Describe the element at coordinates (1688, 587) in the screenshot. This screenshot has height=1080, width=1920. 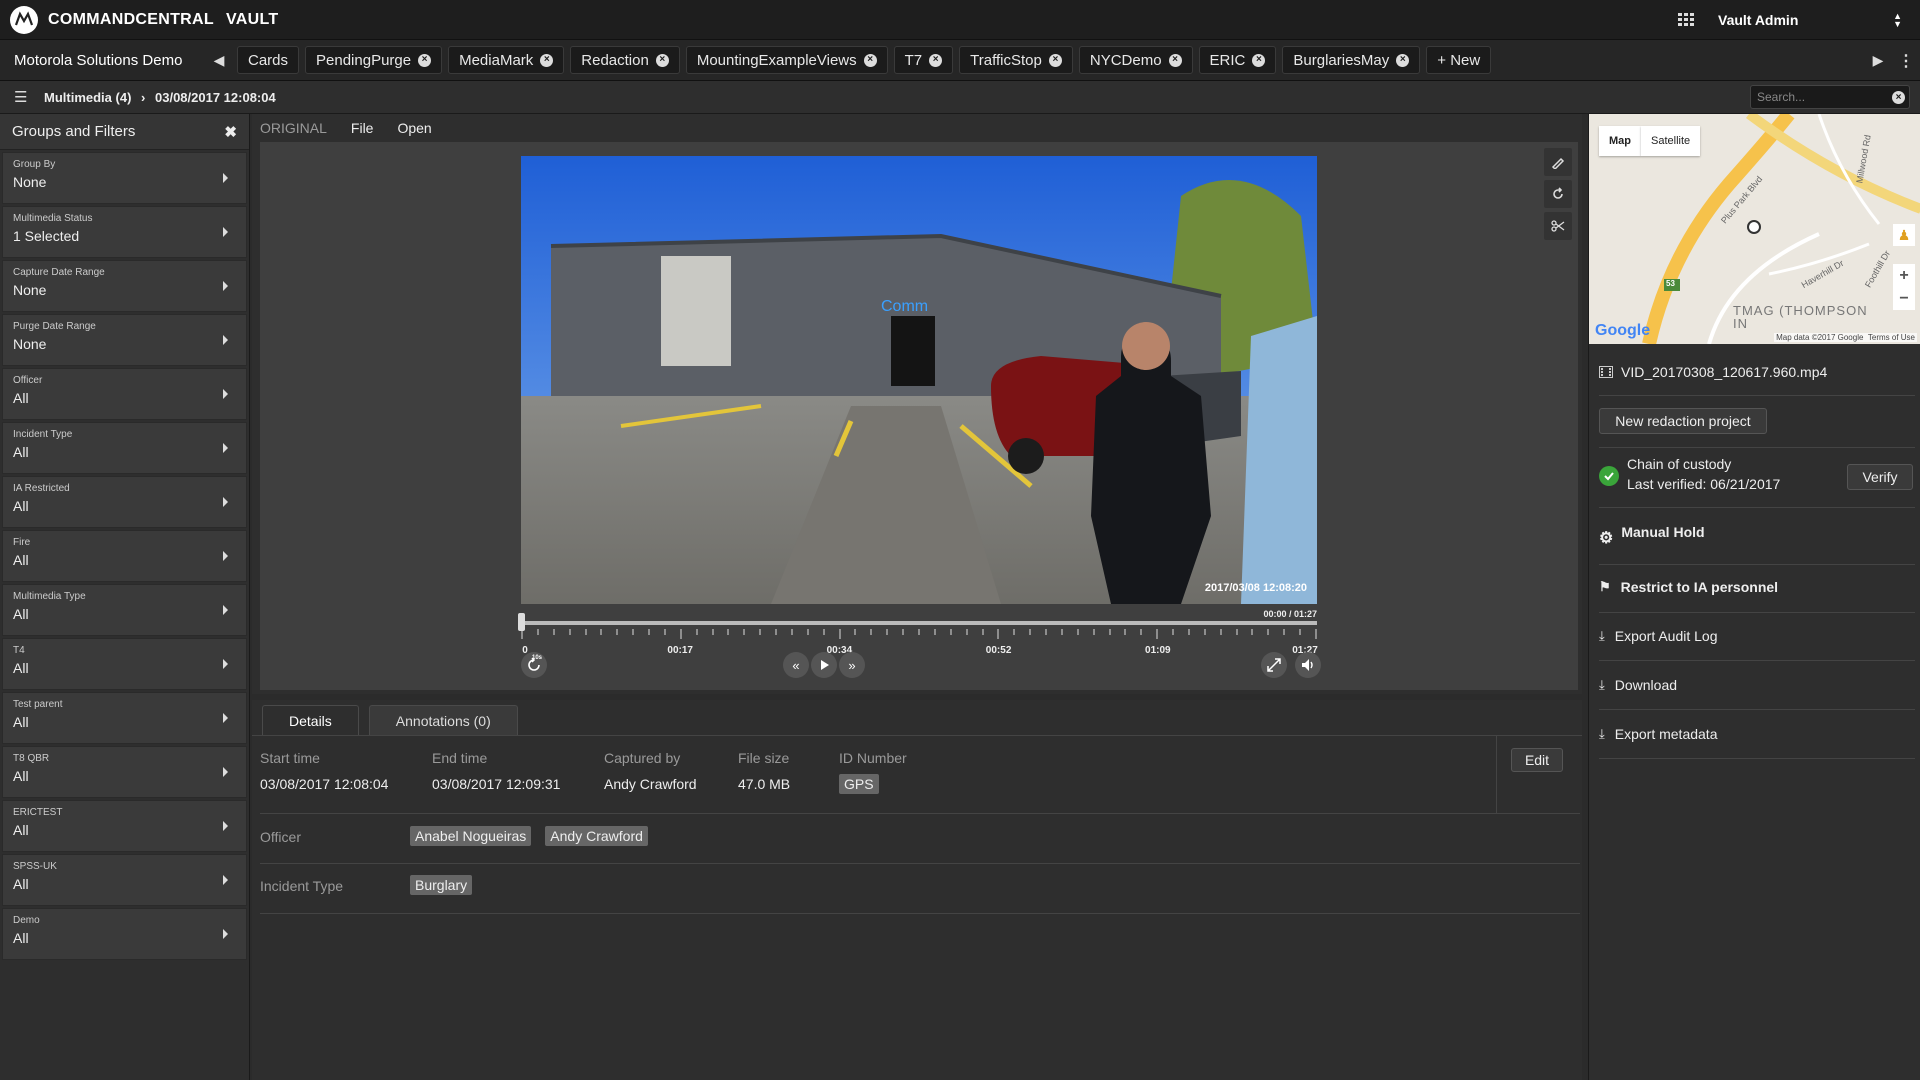
I see `restrict-ia-toggle: ⚑ Restrict to IA personnel` at that location.